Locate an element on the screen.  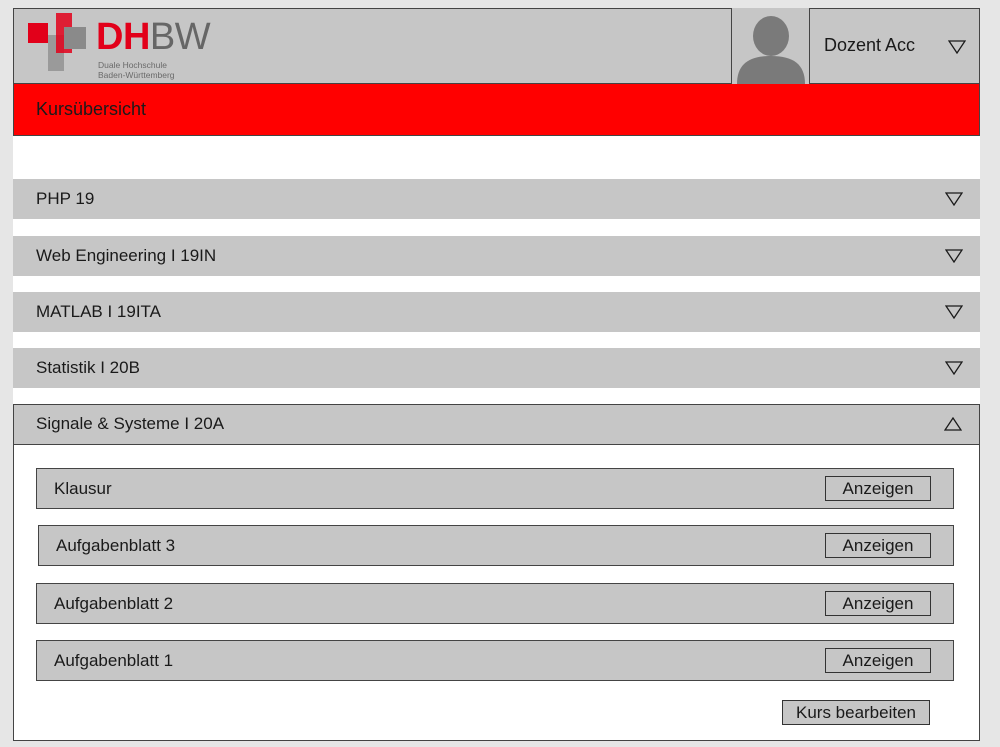
edit-course-button: Kurs bearbeiten is located at coordinates (856, 712).